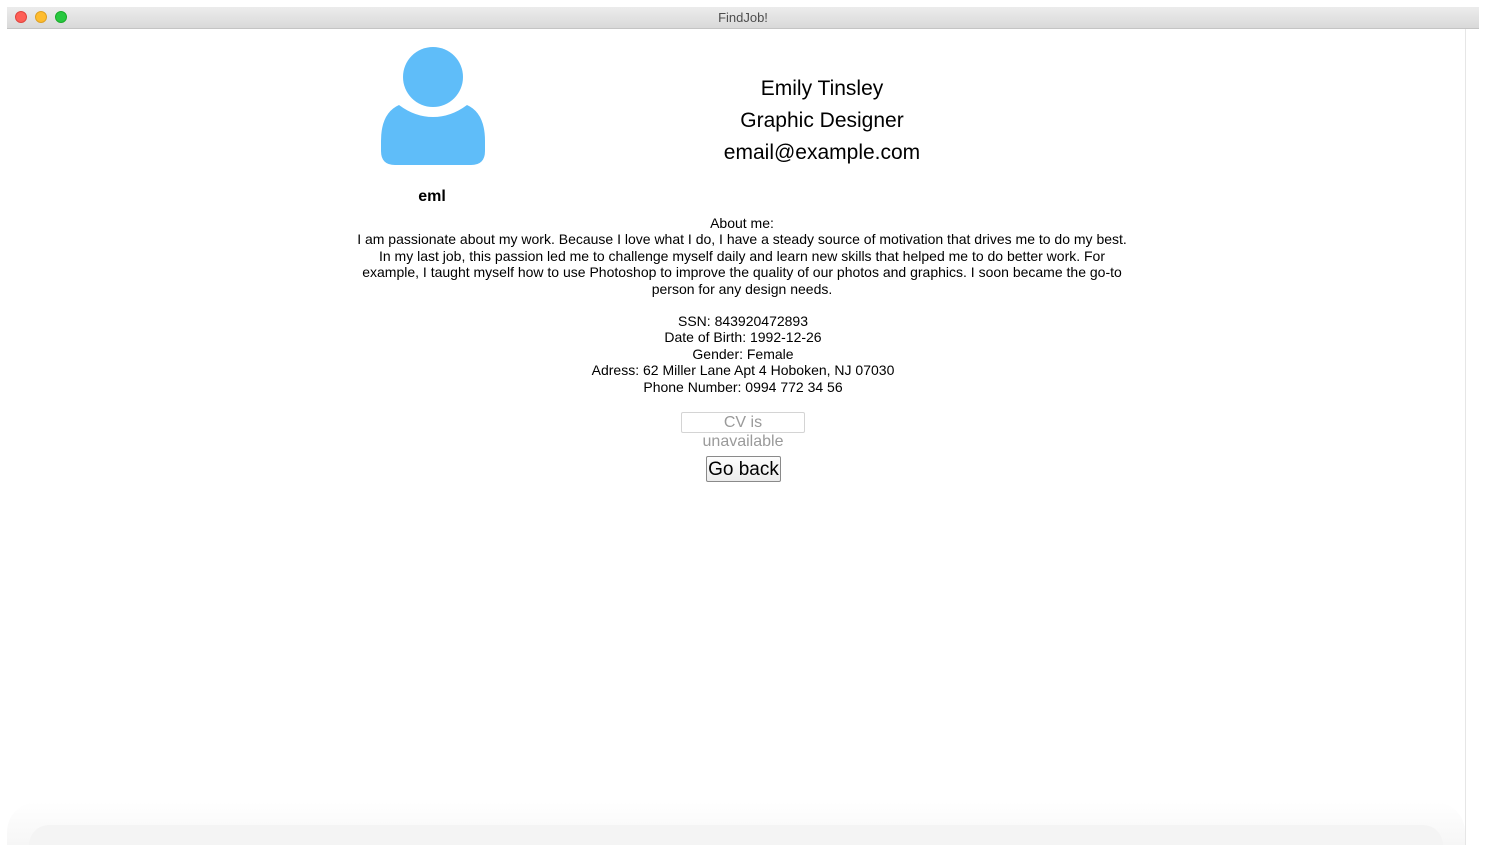 This screenshot has height=845, width=1485. What do you see at coordinates (743, 337) in the screenshot?
I see `dob-text: Date of Birth: 1992-12-26` at bounding box center [743, 337].